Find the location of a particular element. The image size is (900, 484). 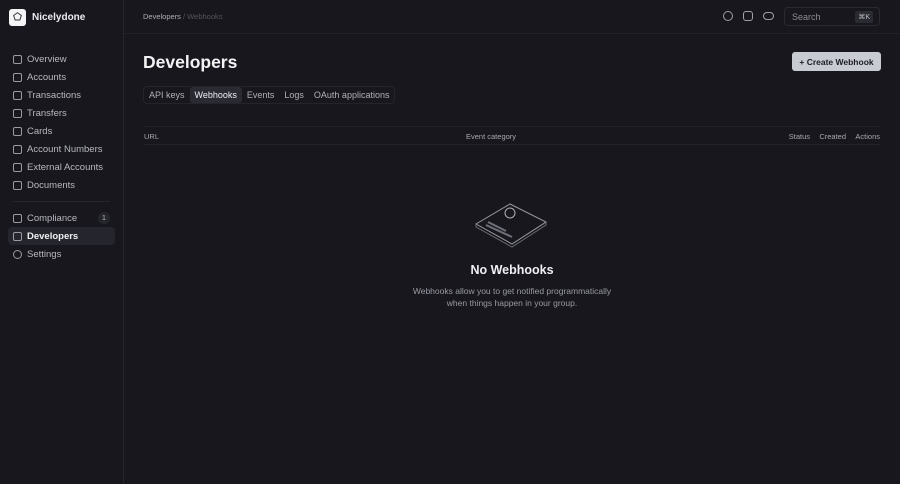

label: Transfers is located at coordinates (47, 113).